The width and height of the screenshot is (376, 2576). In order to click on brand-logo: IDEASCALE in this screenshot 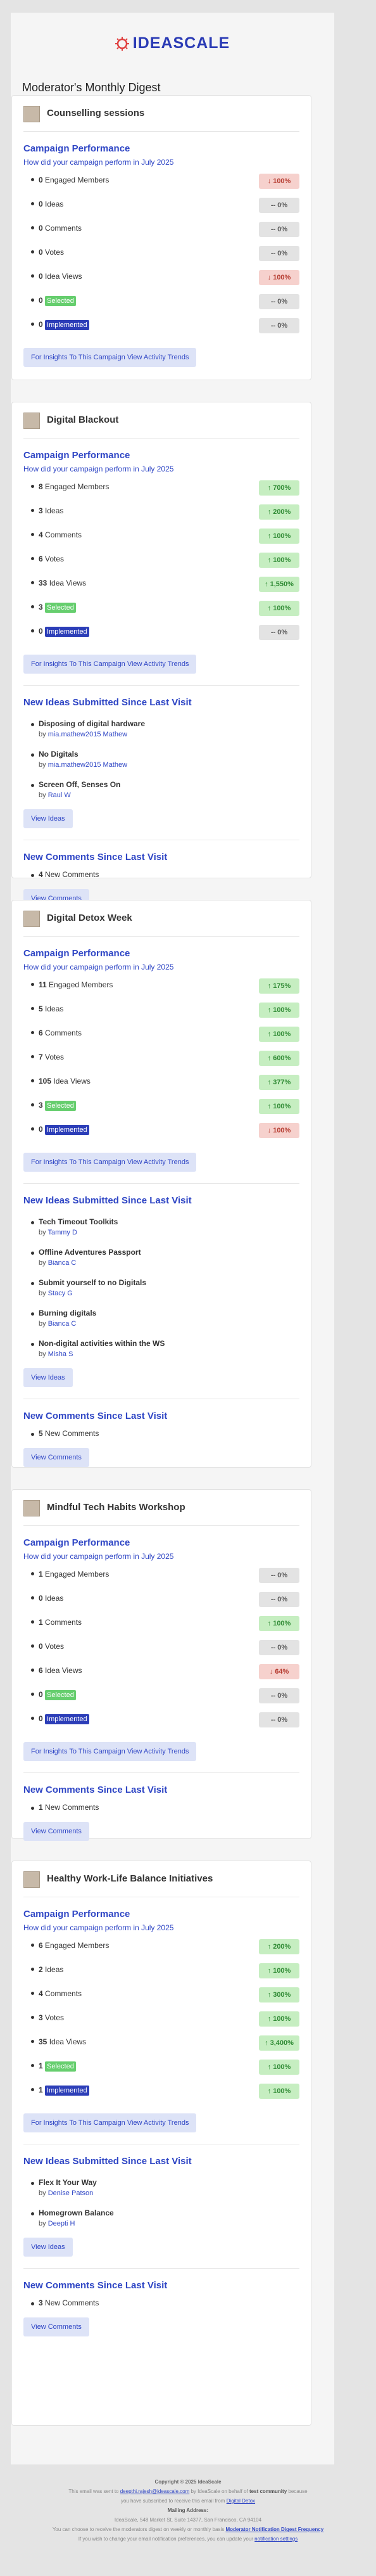, I will do `click(172, 43)`.